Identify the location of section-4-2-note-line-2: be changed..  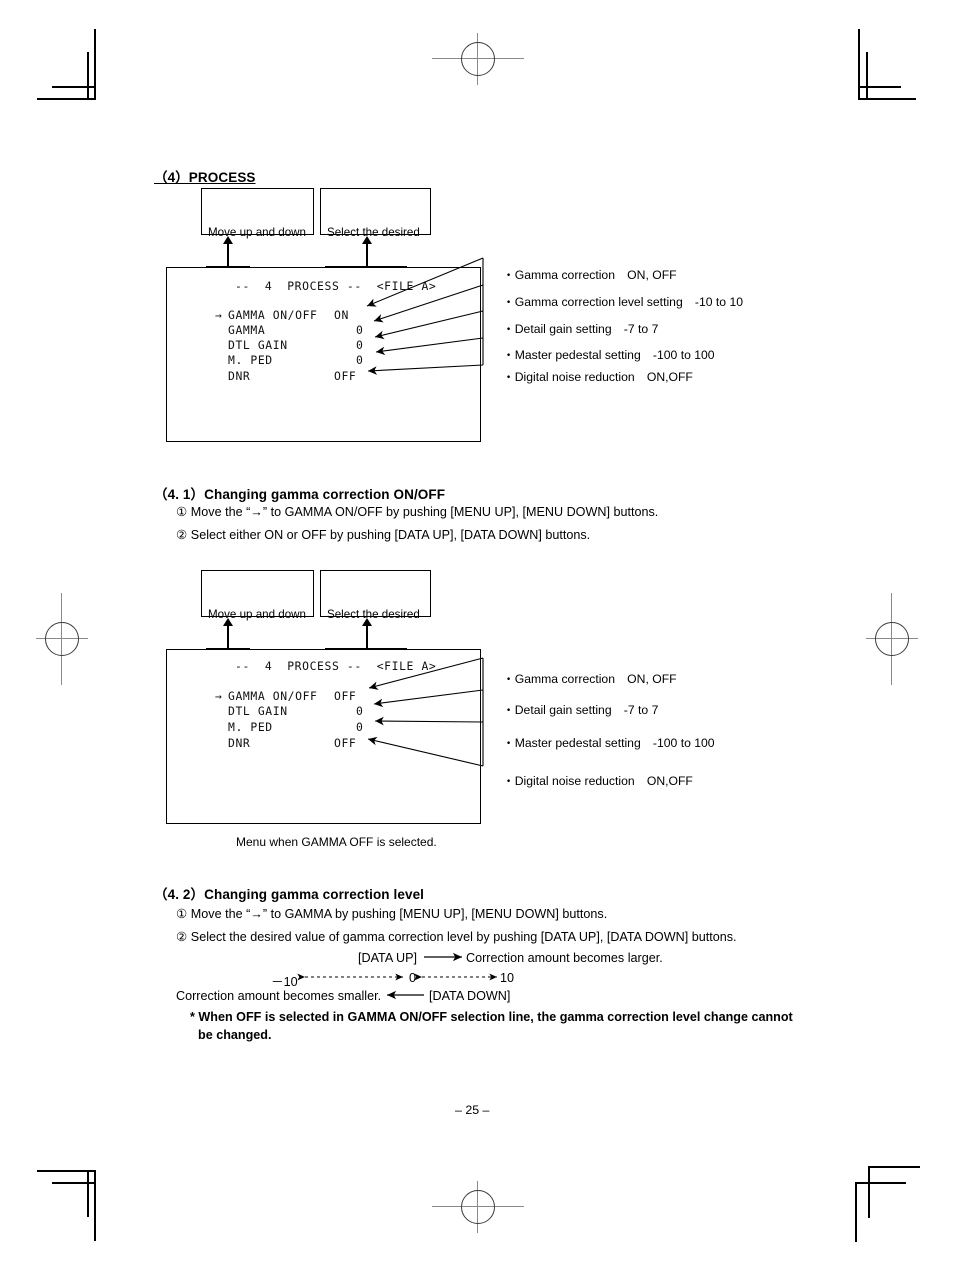
(235, 1035).